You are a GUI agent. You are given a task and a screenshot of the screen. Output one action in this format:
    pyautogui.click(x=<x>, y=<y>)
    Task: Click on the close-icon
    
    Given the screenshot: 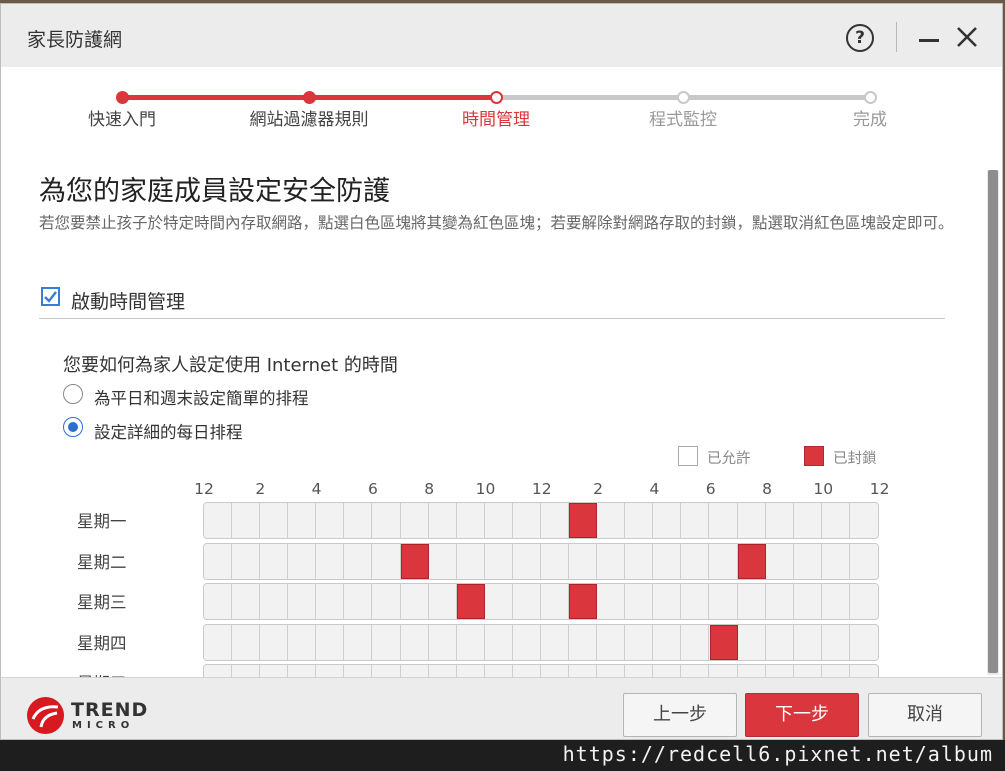 What is the action you would take?
    pyautogui.click(x=967, y=37)
    